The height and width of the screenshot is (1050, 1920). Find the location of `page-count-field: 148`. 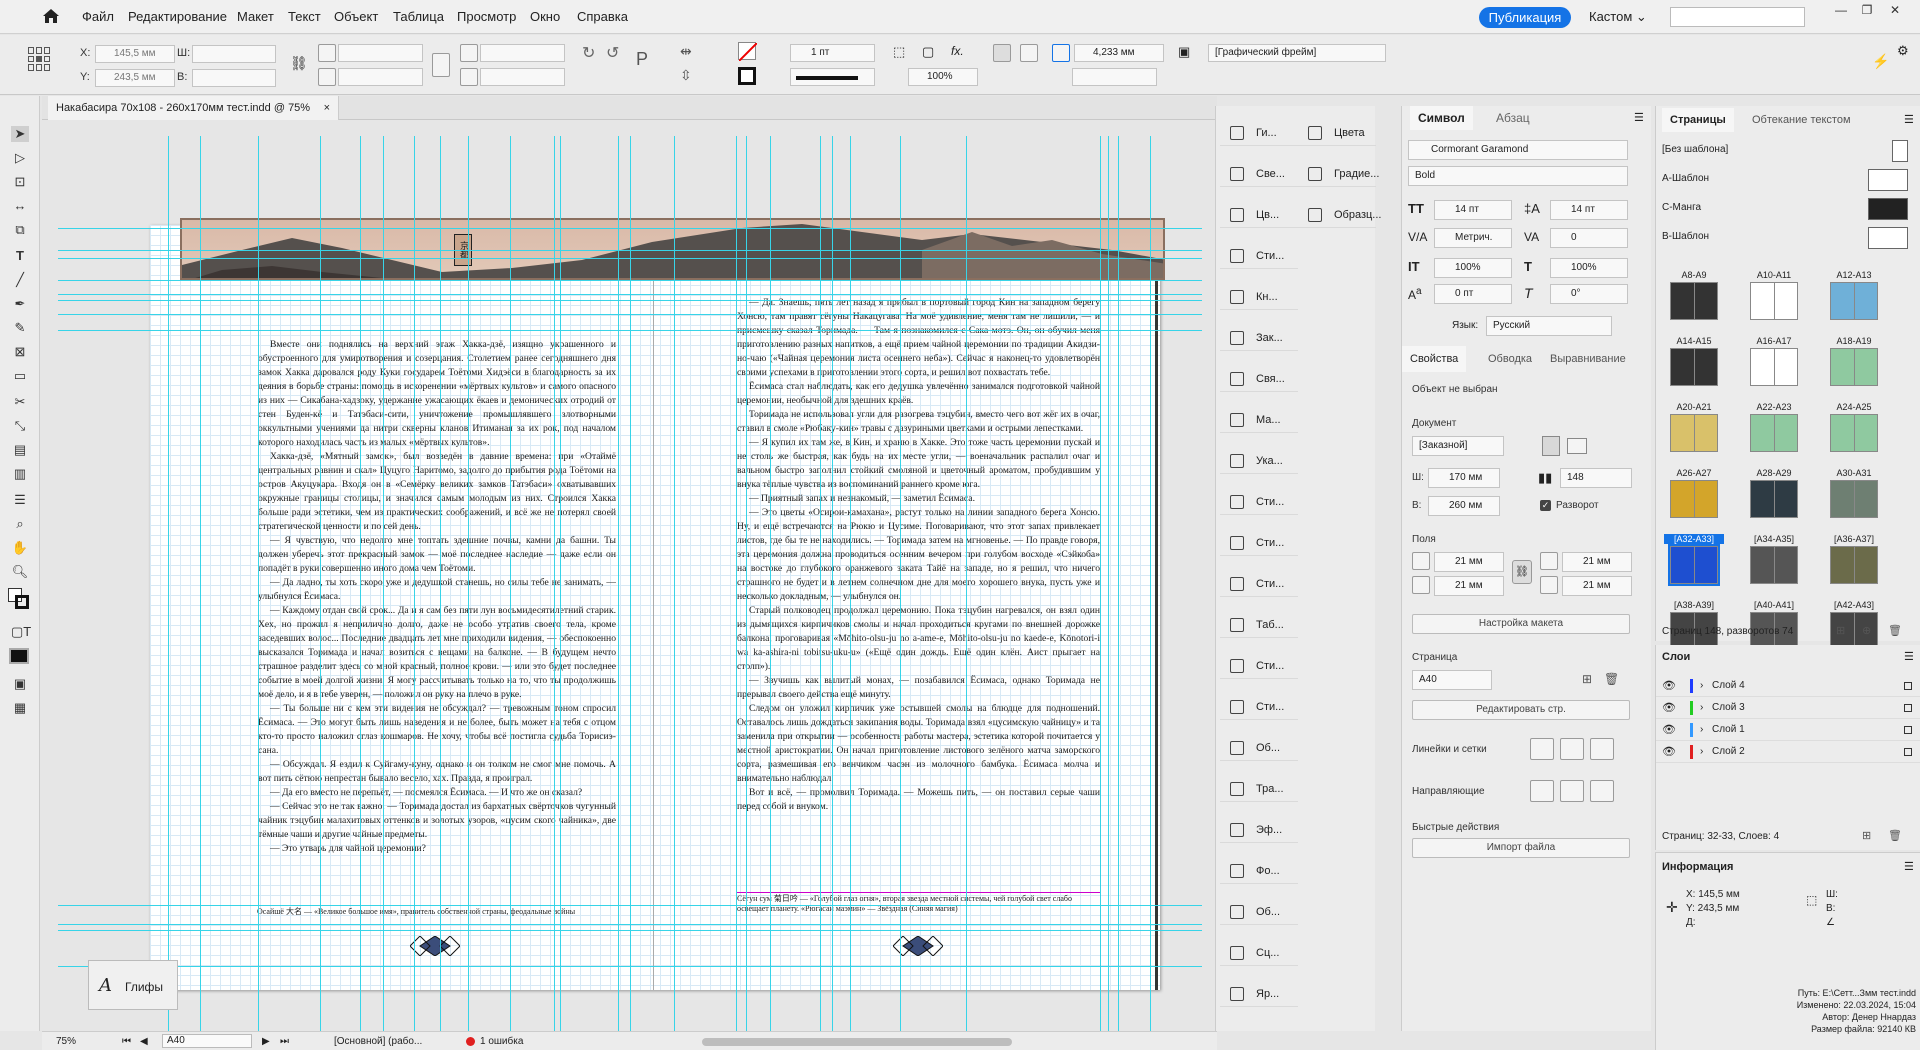

page-count-field: 148 is located at coordinates (1596, 478).